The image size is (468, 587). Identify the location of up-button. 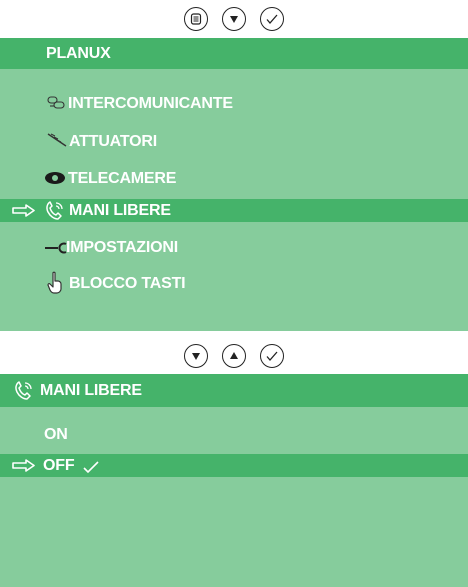
(234, 356).